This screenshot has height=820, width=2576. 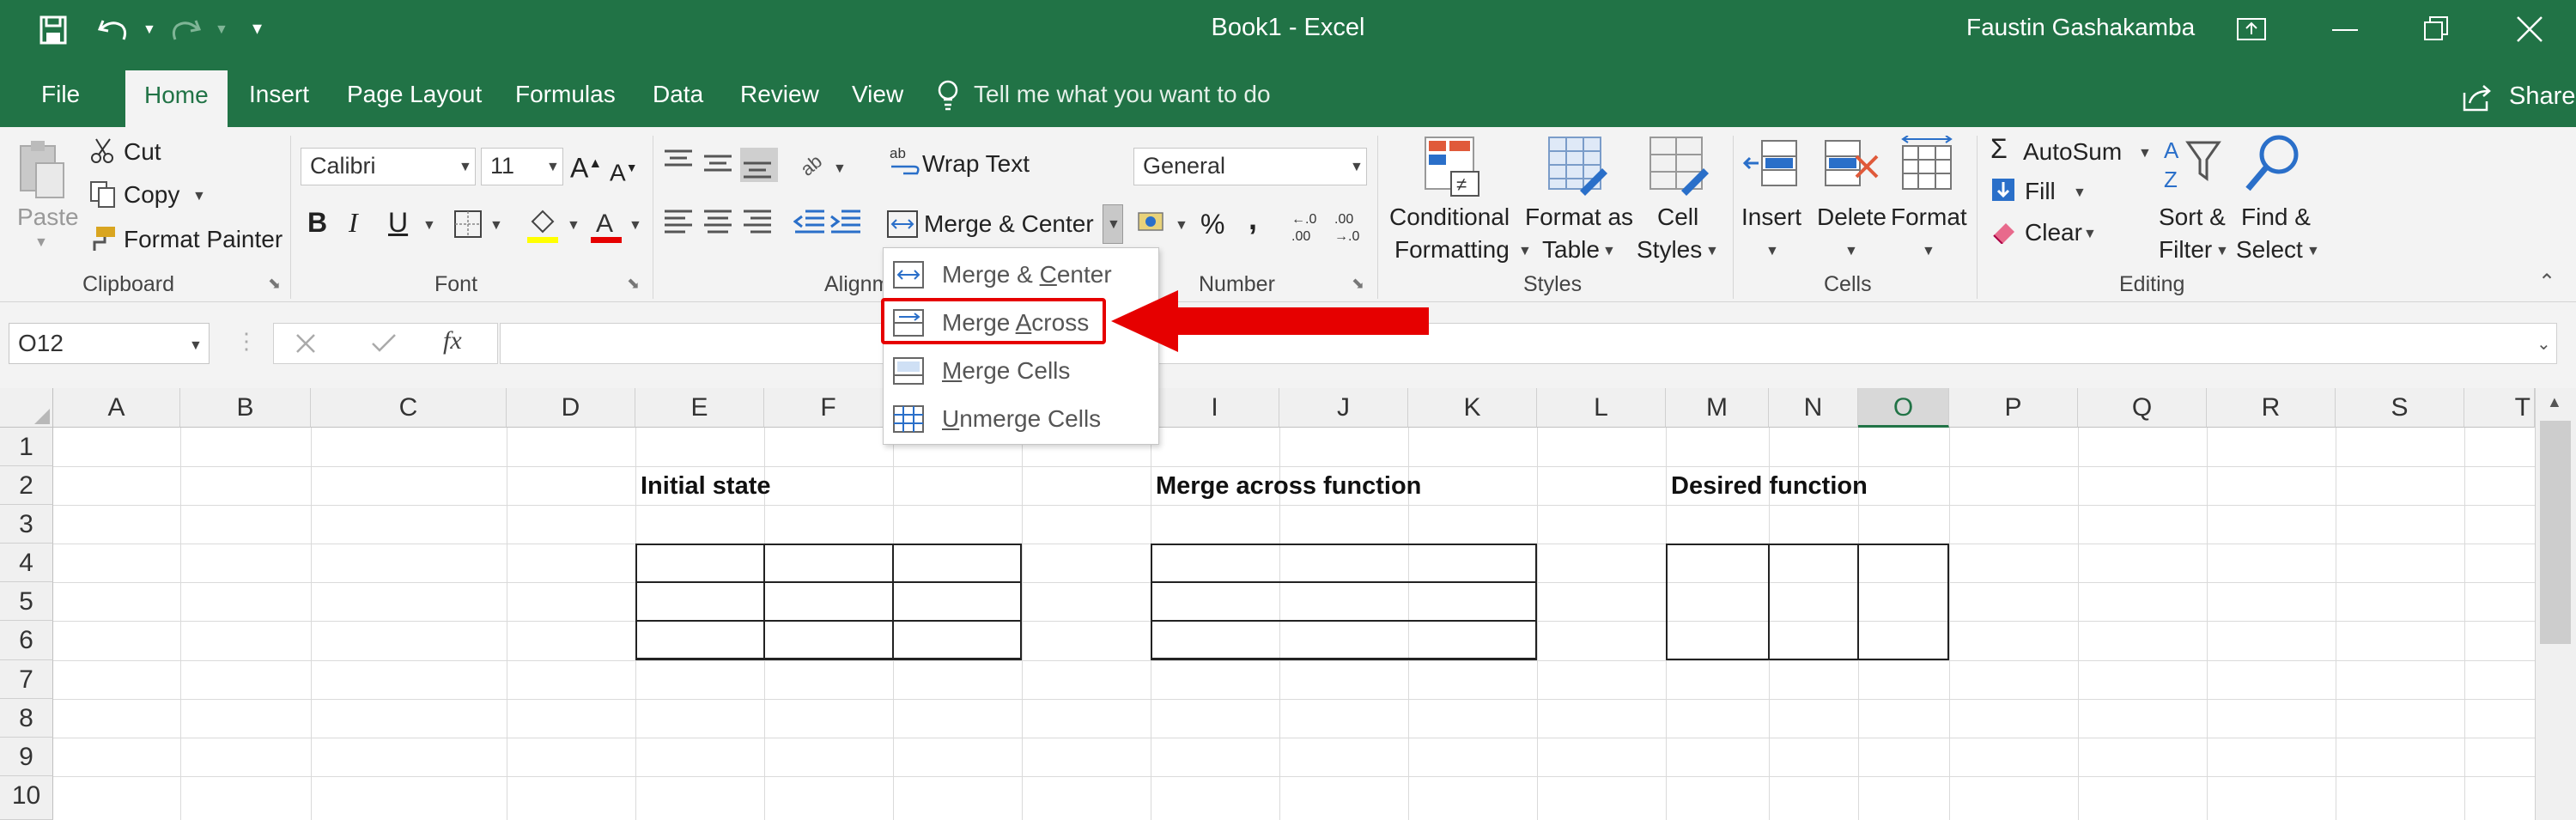 What do you see at coordinates (2080, 193) in the screenshot?
I see `fill-dropdown-icon: ▼` at bounding box center [2080, 193].